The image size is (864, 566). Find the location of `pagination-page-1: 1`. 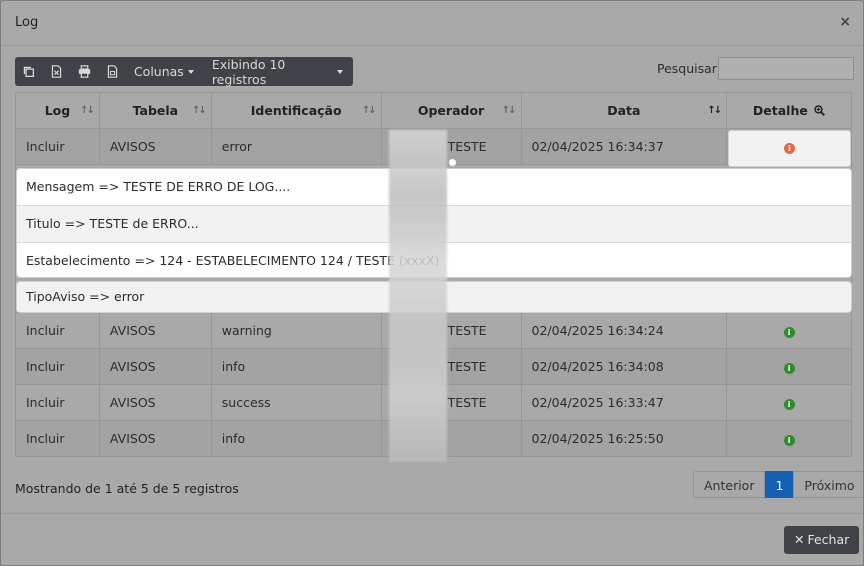

pagination-page-1: 1 is located at coordinates (779, 484).